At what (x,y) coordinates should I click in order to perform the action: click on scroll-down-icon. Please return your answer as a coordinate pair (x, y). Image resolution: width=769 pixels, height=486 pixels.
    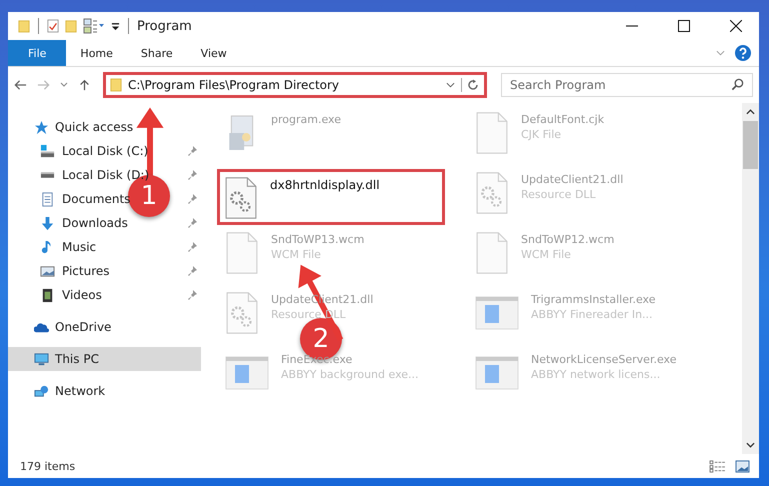
    Looking at the image, I should click on (750, 445).